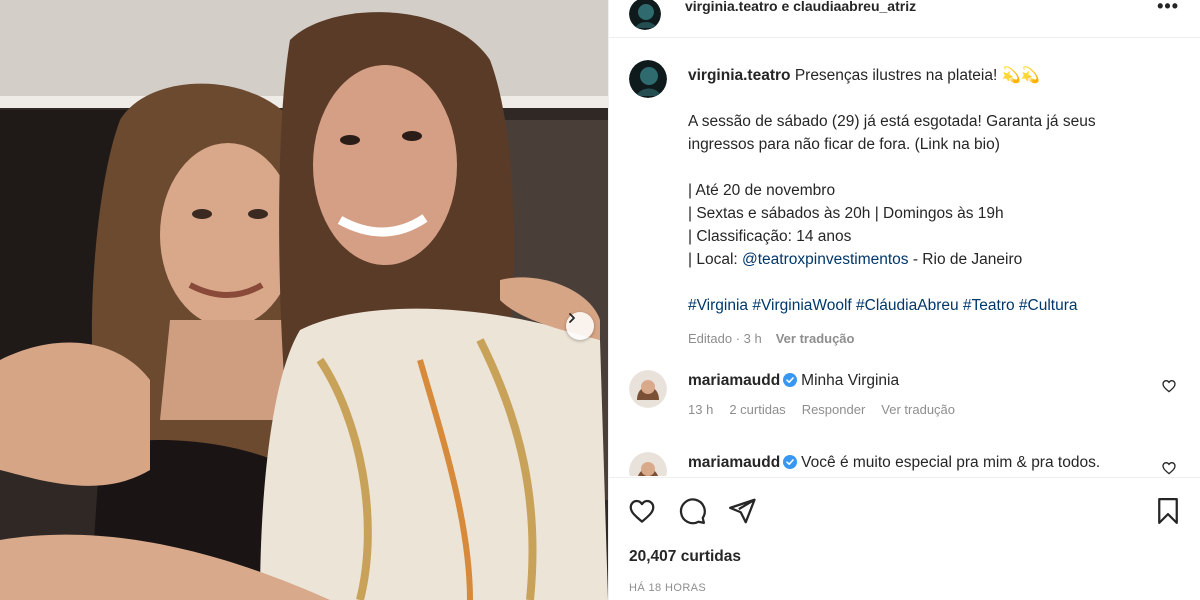  Describe the element at coordinates (718, 305) in the screenshot. I see `hashtag-link: #Virginia` at that location.